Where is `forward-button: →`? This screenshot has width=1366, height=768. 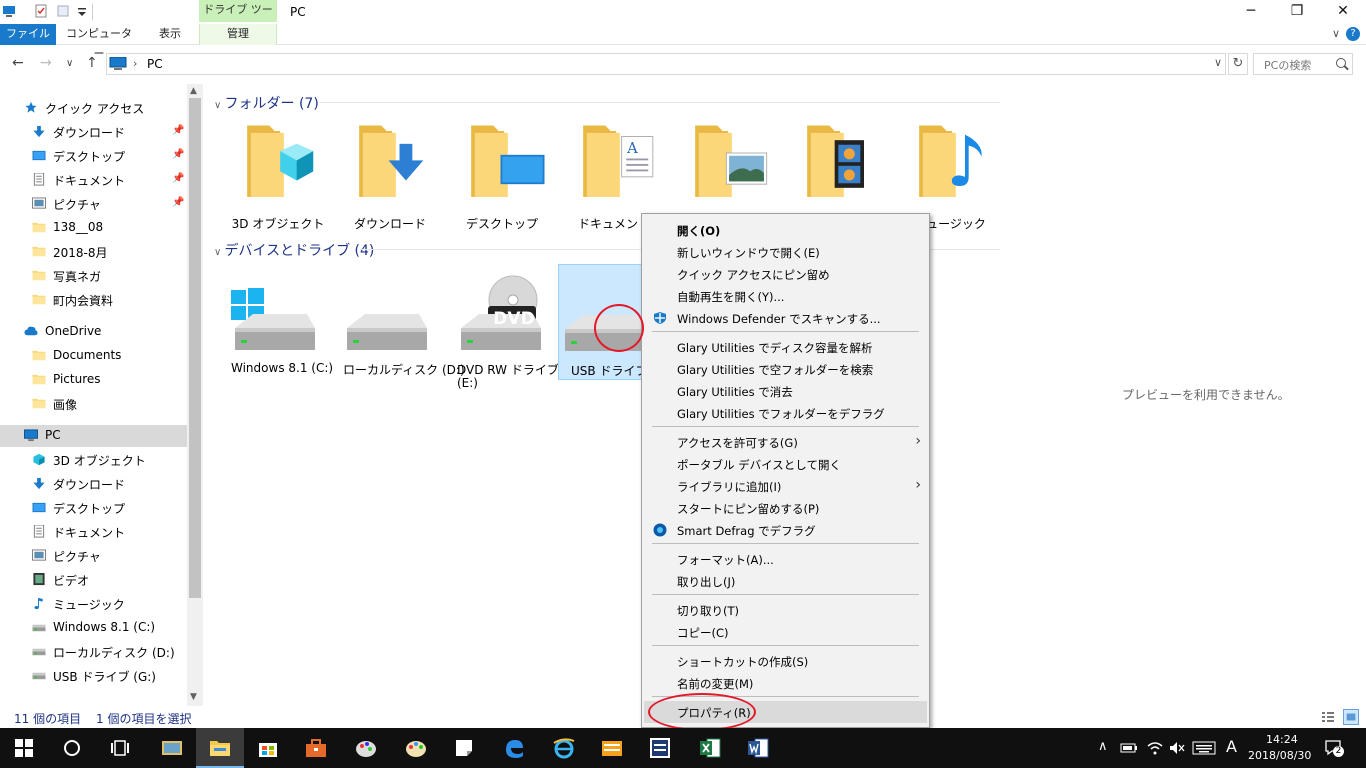
forward-button: → is located at coordinates (46, 63).